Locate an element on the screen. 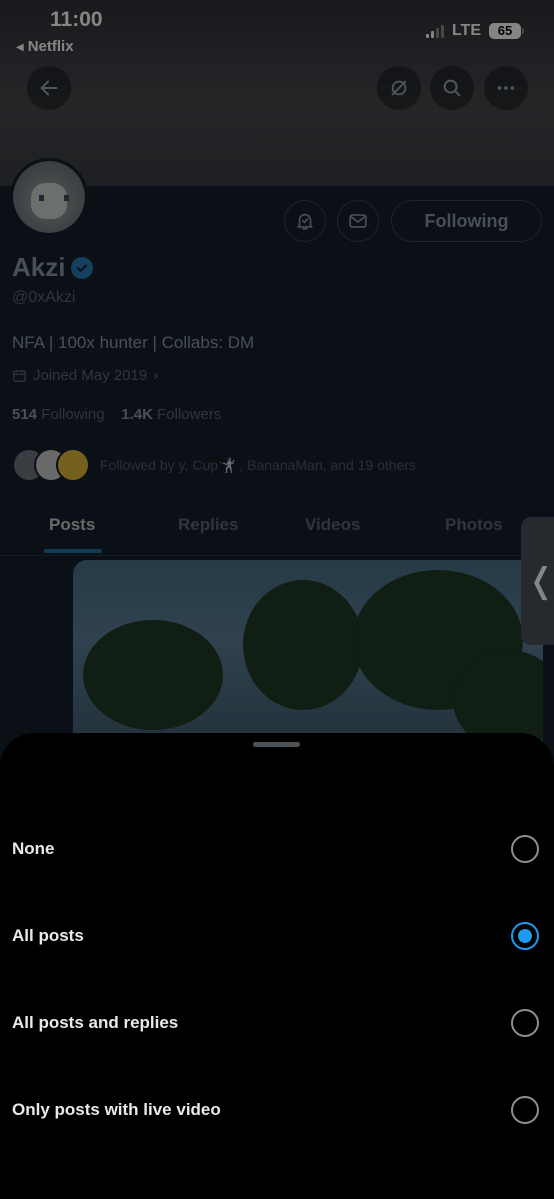 This screenshot has height=1199, width=554. sheet-grabber is located at coordinates (276, 744).